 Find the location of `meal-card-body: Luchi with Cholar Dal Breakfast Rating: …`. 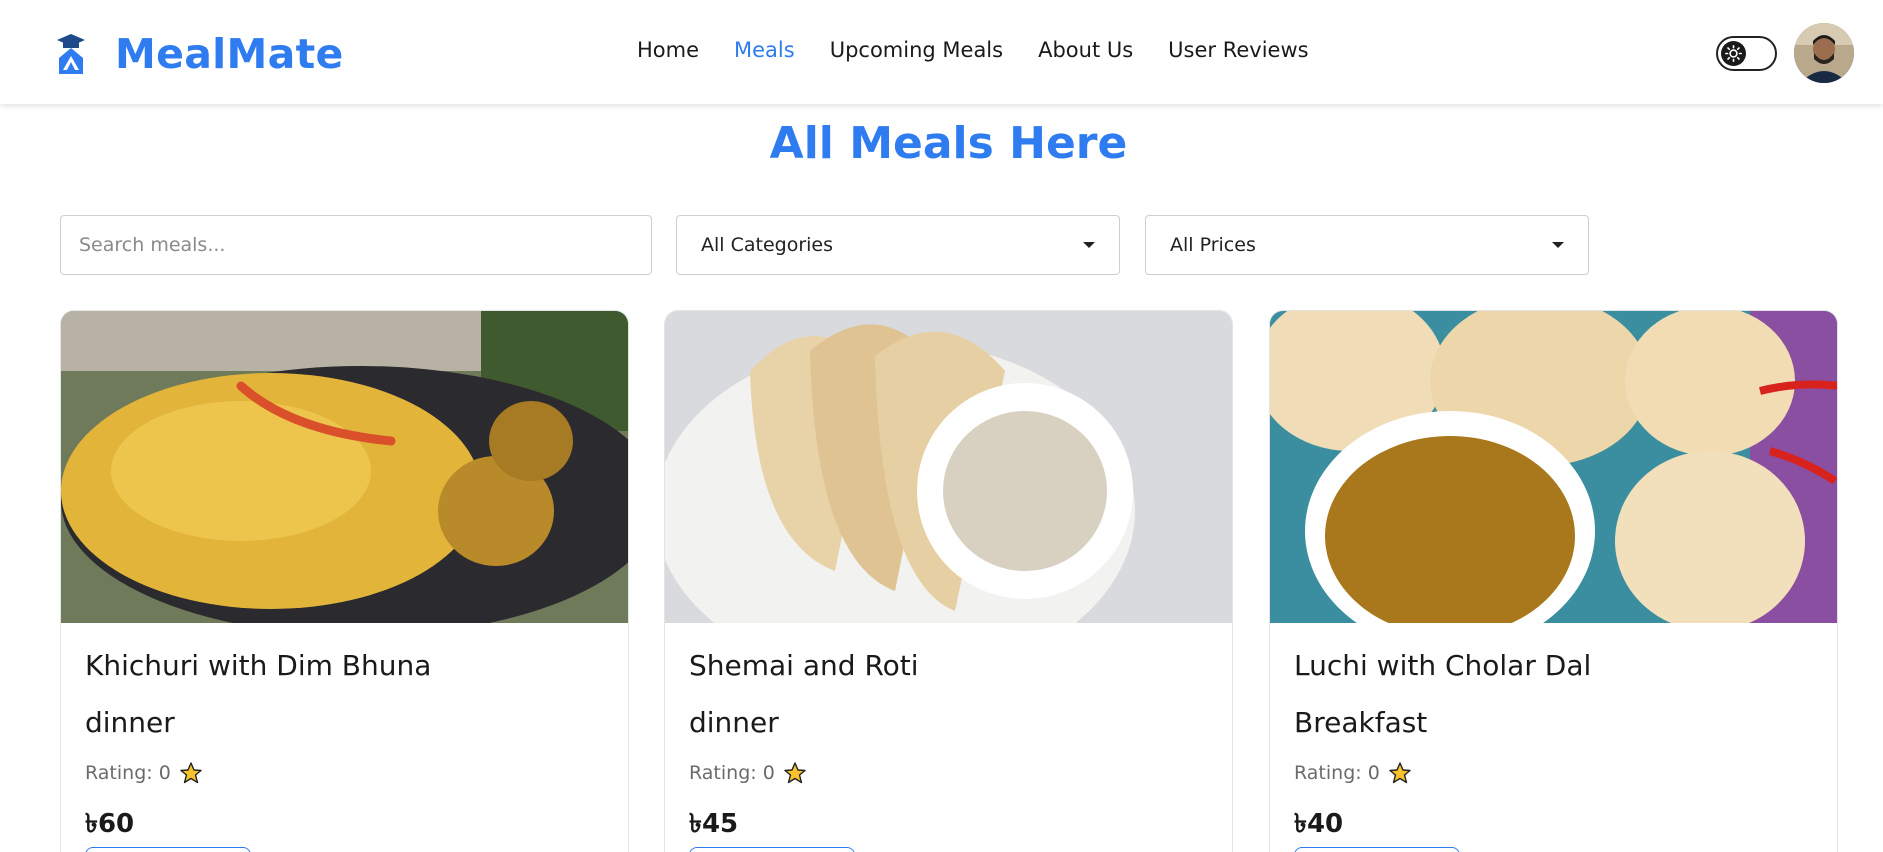

meal-card-body: Luchi with Cholar Dal Breakfast Rating: … is located at coordinates (1442, 748).